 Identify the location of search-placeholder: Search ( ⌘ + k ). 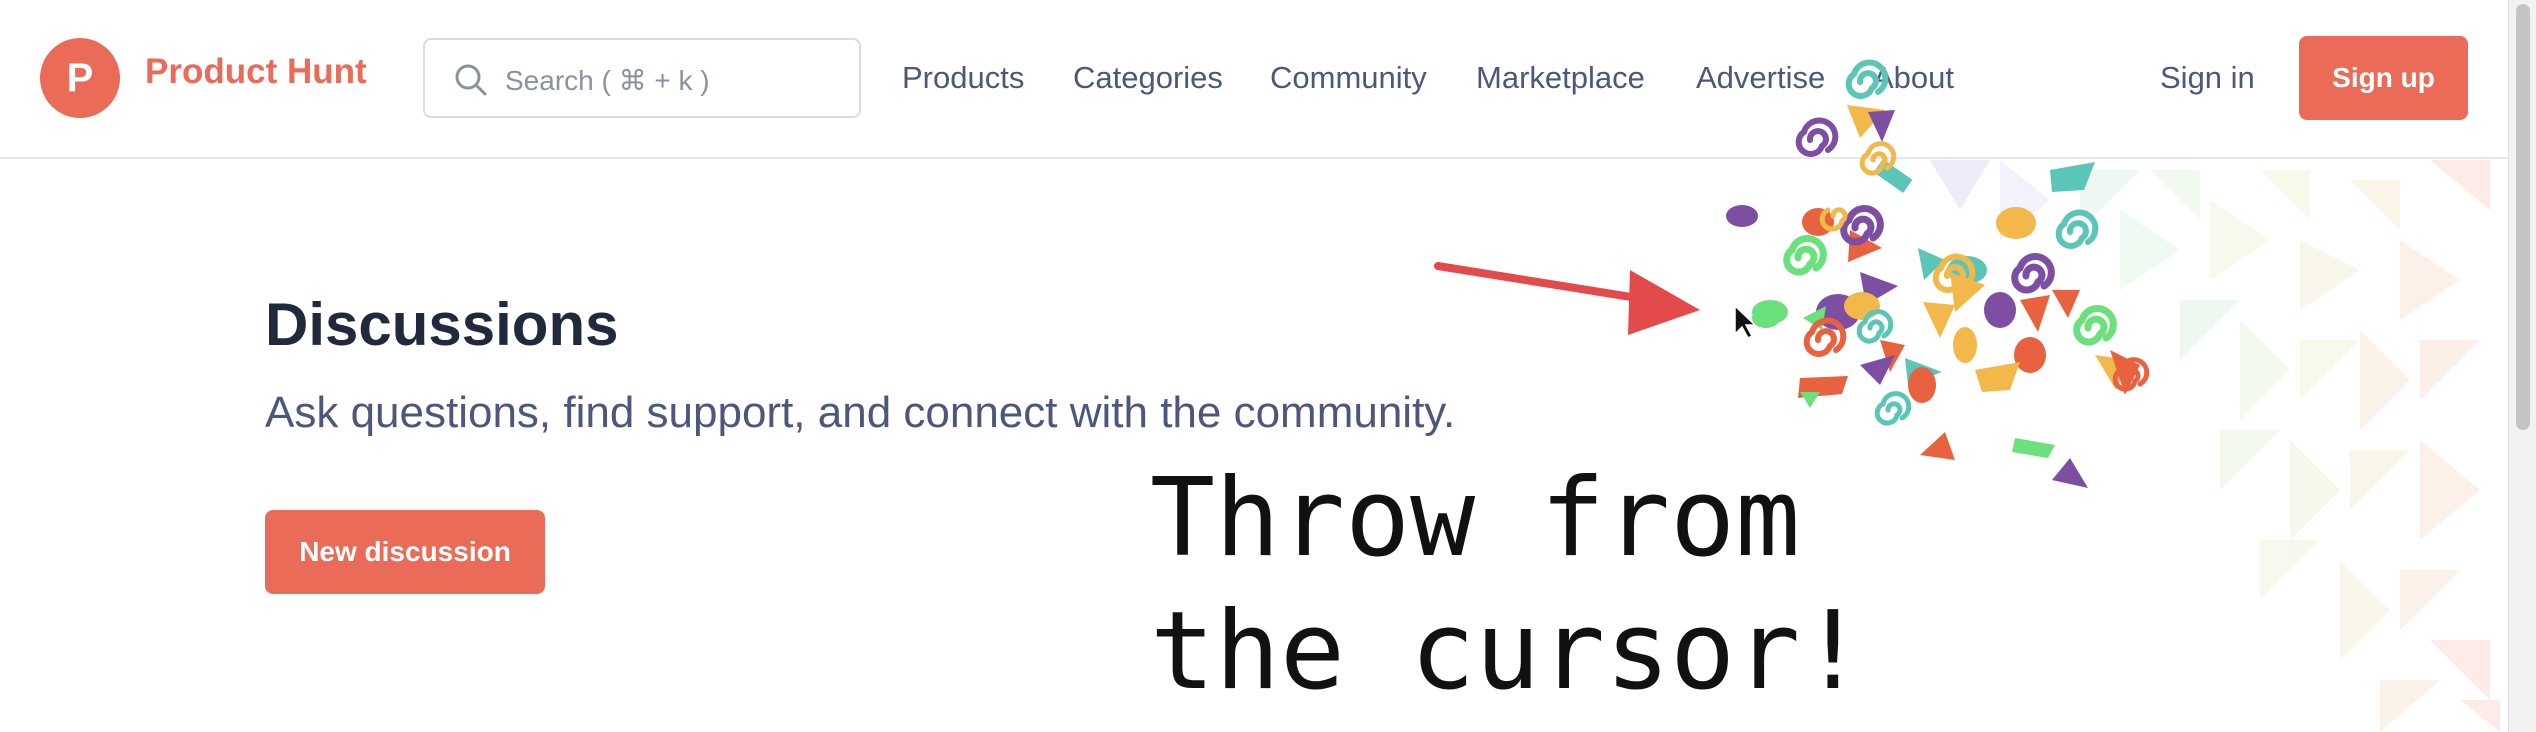
(607, 80).